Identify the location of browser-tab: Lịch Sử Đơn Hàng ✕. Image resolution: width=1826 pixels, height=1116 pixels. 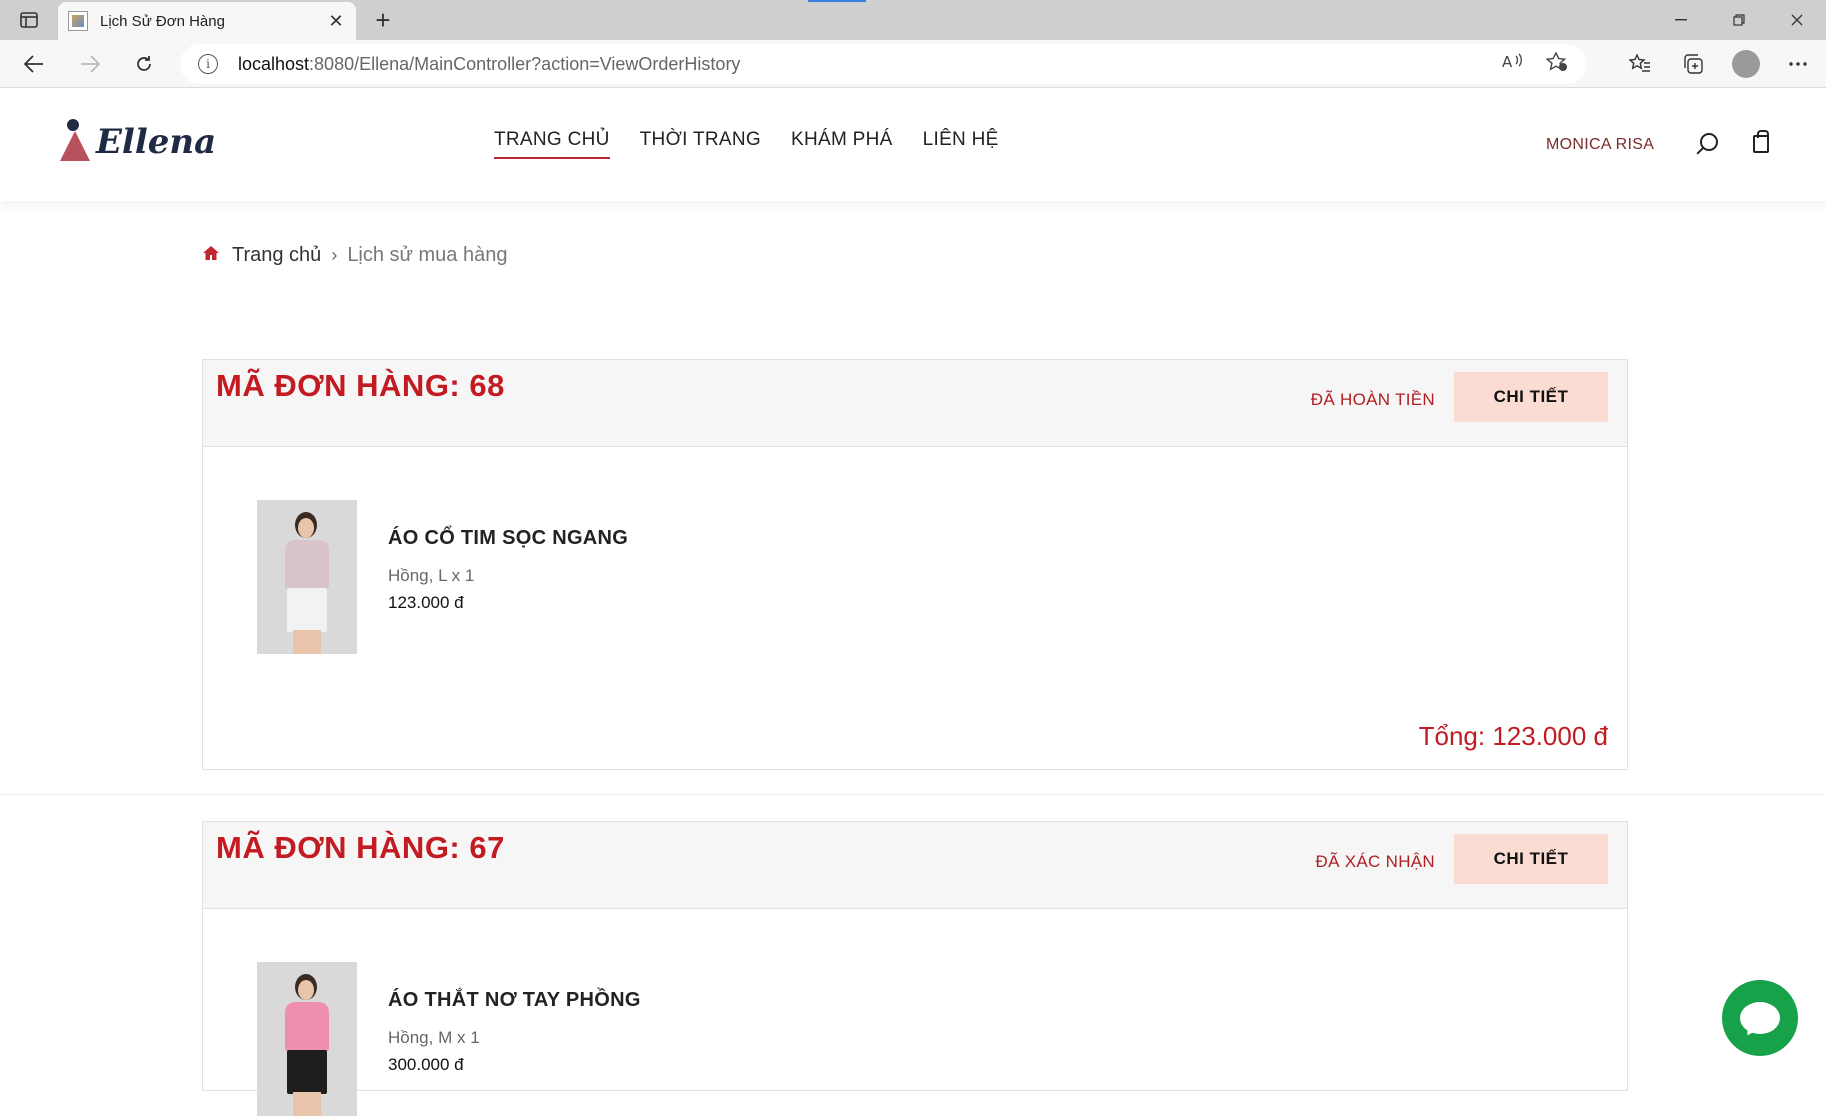
(207, 21).